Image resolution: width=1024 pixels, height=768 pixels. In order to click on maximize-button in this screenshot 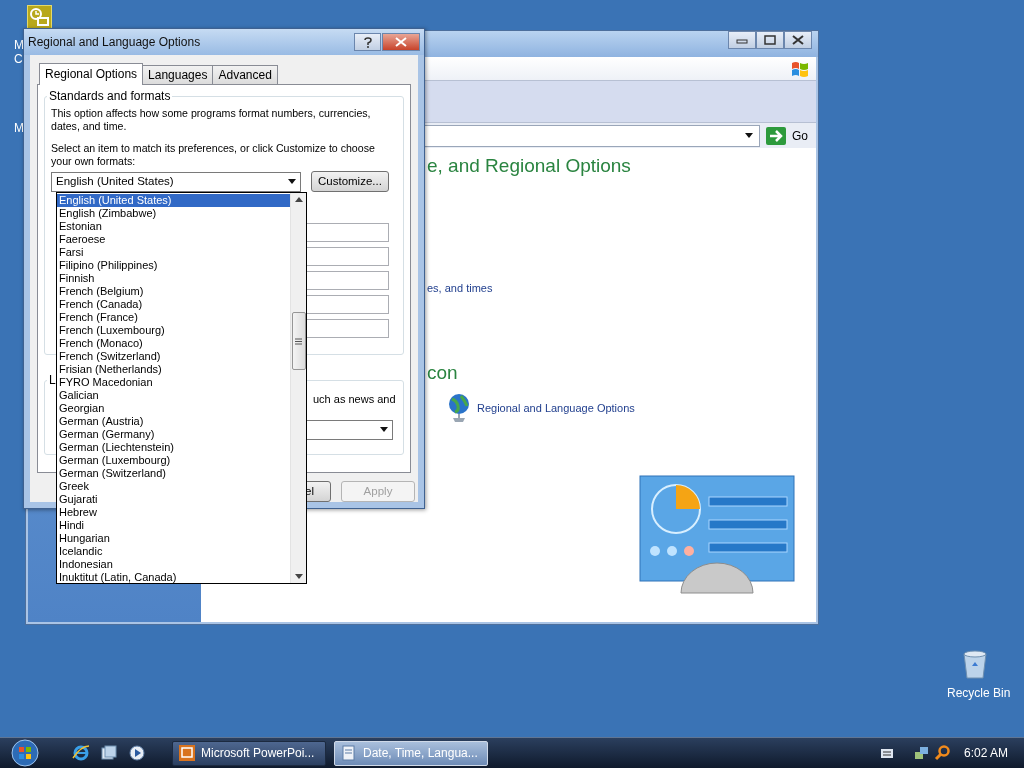, I will do `click(770, 40)`.